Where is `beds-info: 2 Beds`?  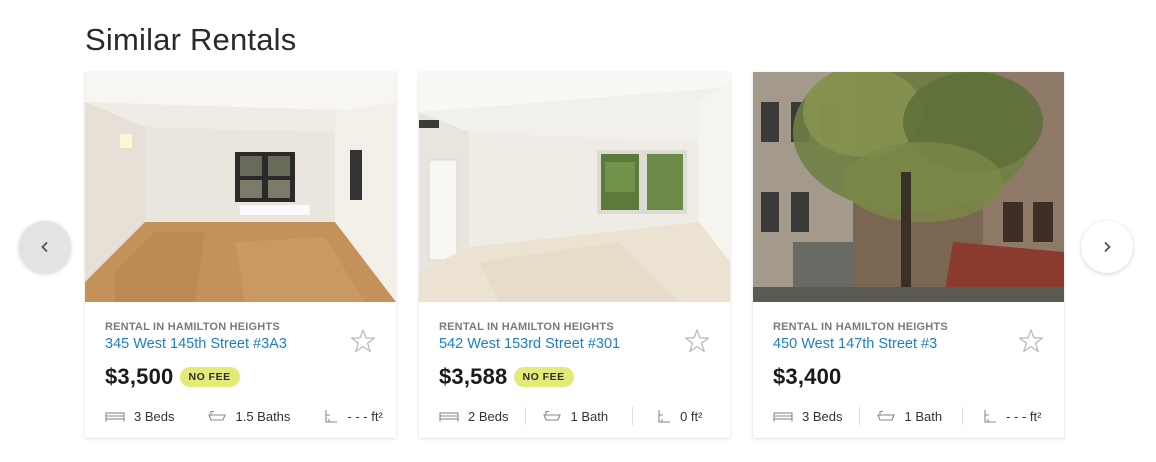 beds-info: 2 Beds is located at coordinates (473, 416).